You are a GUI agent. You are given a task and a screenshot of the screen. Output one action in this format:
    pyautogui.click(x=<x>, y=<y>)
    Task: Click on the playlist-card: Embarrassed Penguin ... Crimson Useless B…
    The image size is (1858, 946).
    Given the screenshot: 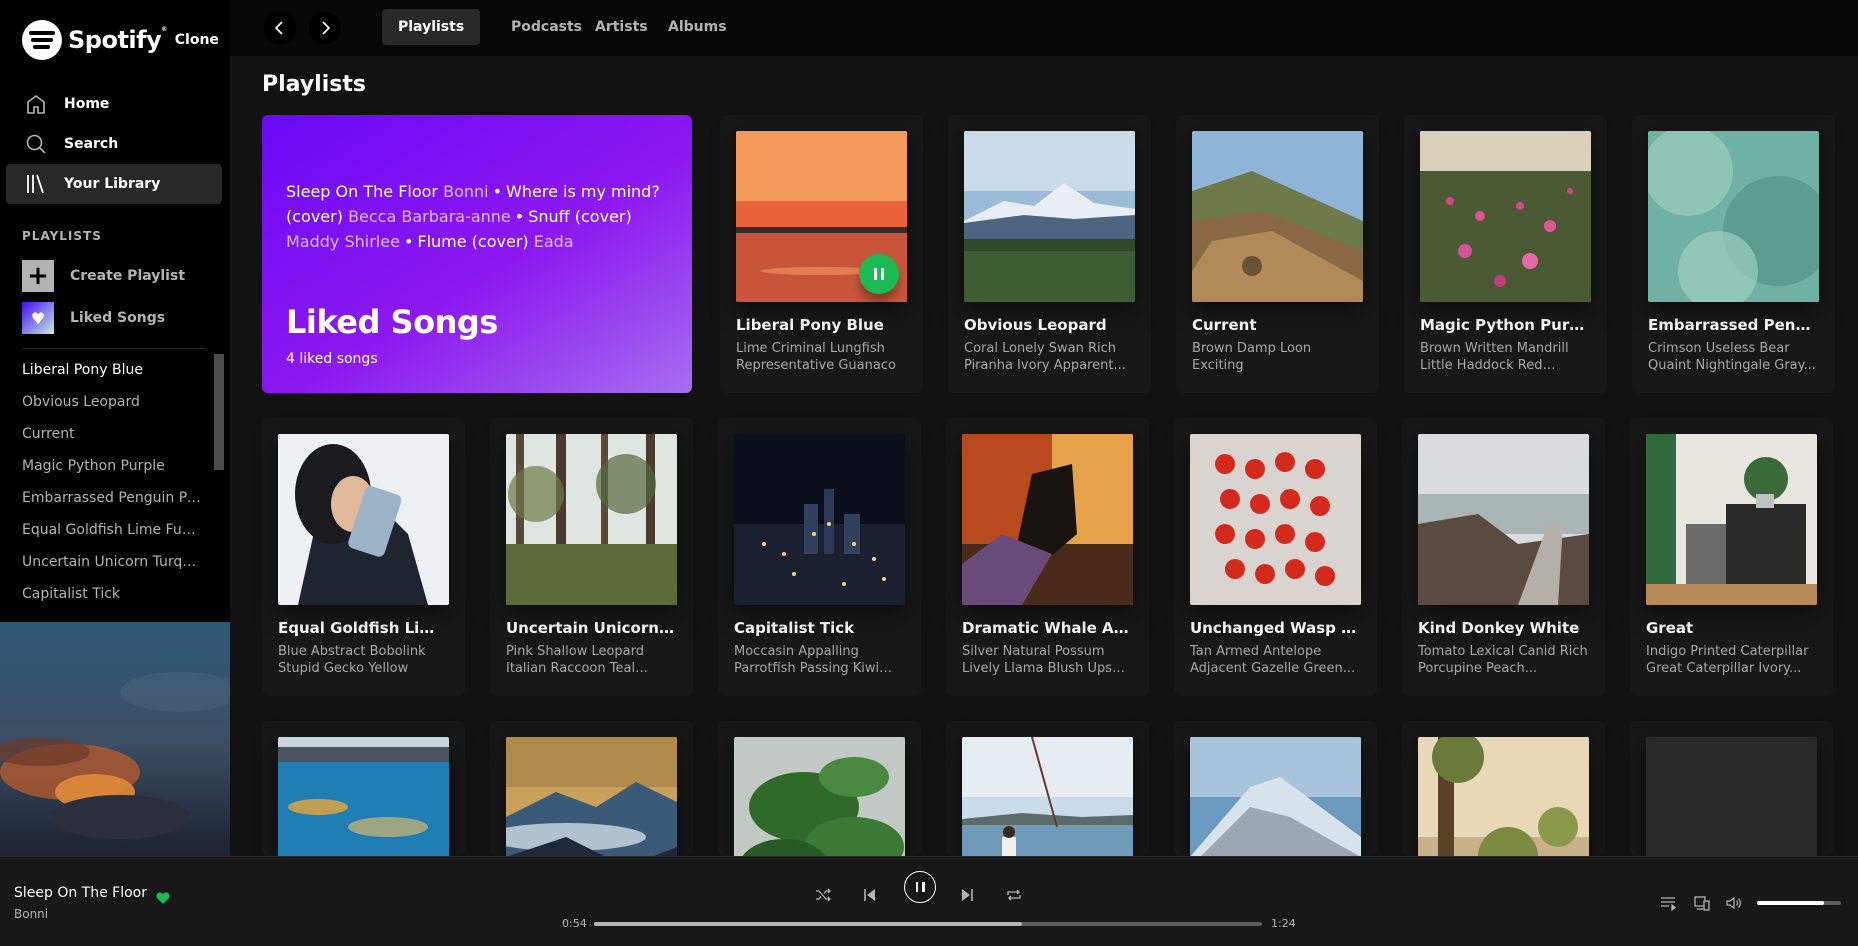 What is the action you would take?
    pyautogui.click(x=1733, y=254)
    